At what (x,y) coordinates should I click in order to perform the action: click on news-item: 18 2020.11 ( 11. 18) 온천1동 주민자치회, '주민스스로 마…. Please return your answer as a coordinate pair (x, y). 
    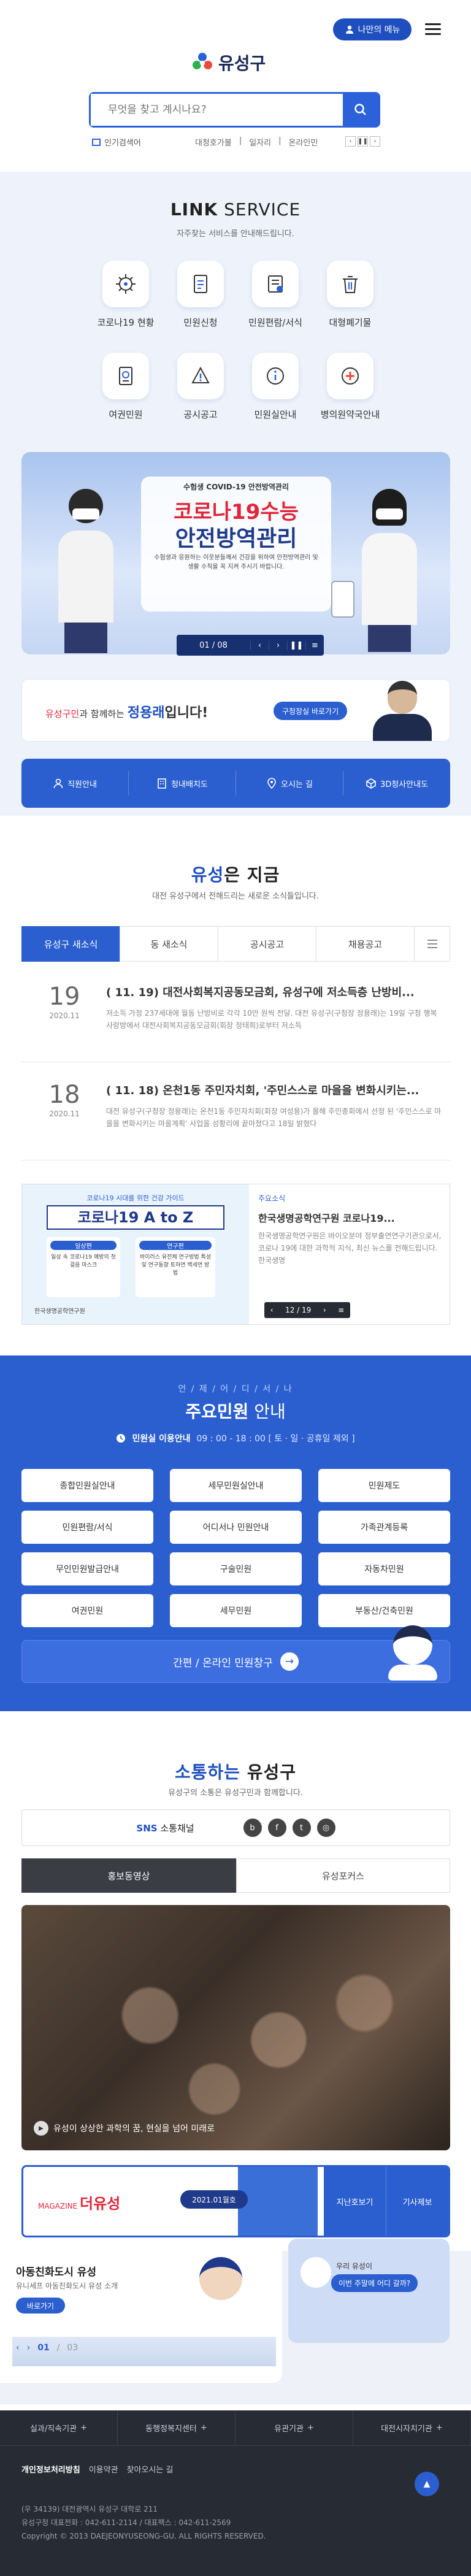
    Looking at the image, I should click on (235, 1117).